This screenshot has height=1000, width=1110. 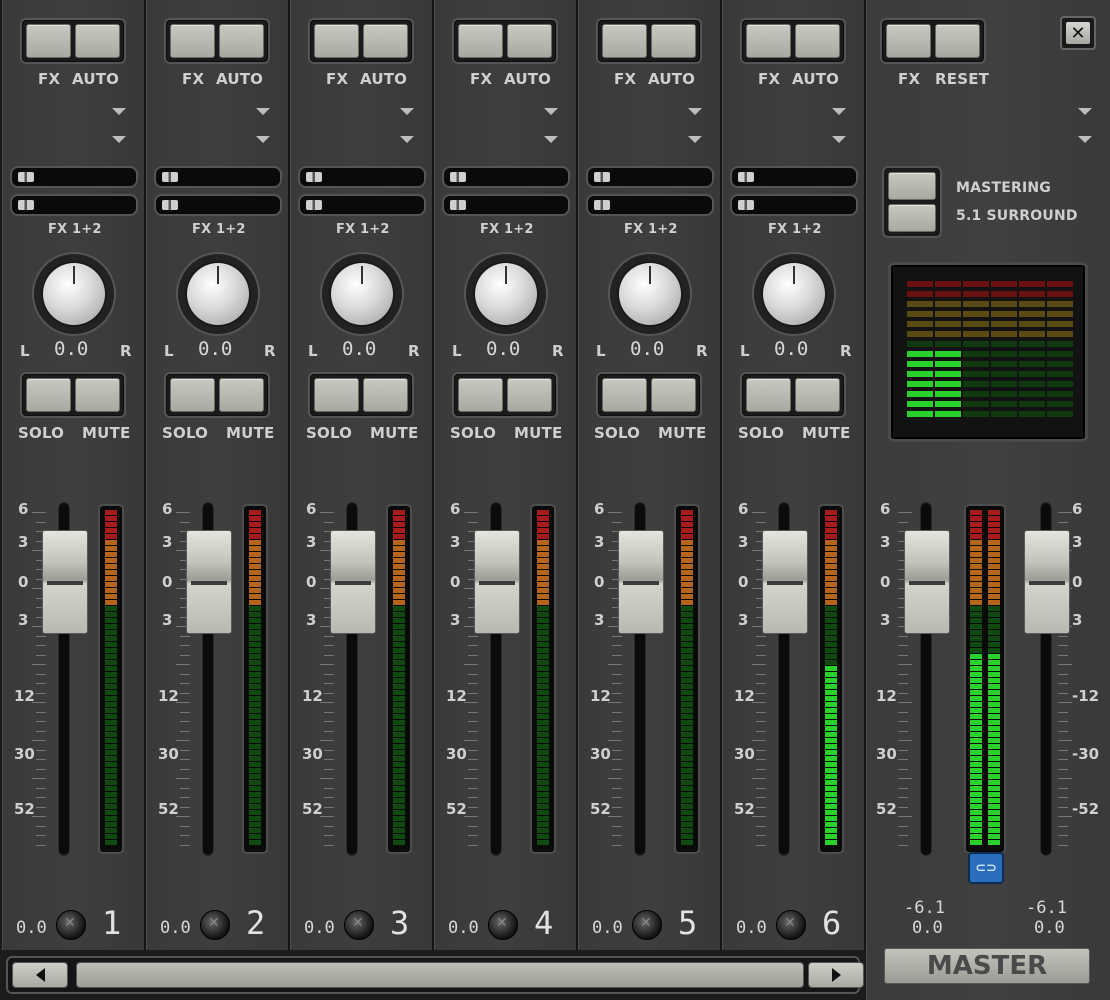 I want to click on pan-value: 0.0, so click(x=503, y=349).